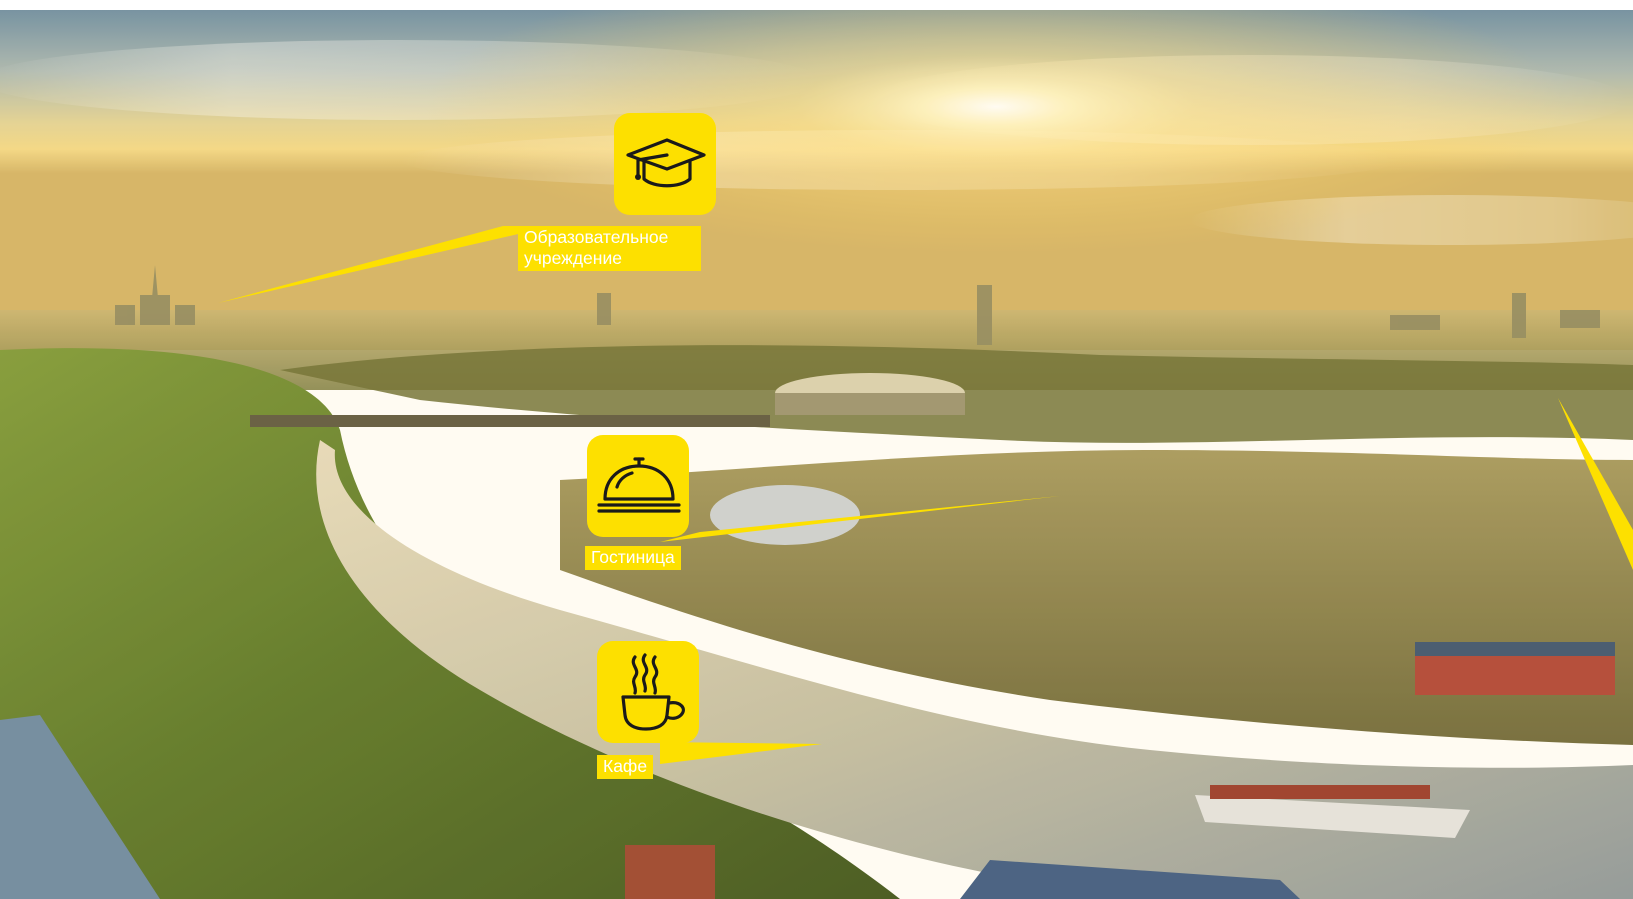 This screenshot has width=1633, height=899. What do you see at coordinates (653, 692) in the screenshot?
I see `steaming-cup-icon` at bounding box center [653, 692].